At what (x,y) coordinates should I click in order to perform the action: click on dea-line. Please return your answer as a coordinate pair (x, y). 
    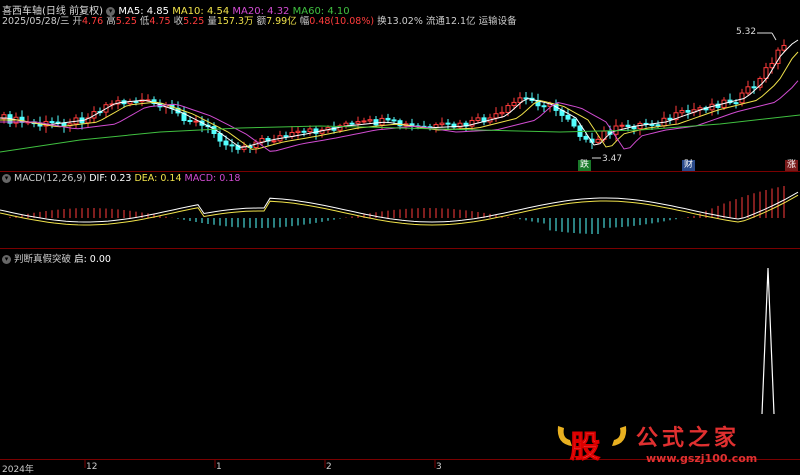
    Looking at the image, I should click on (399, 210).